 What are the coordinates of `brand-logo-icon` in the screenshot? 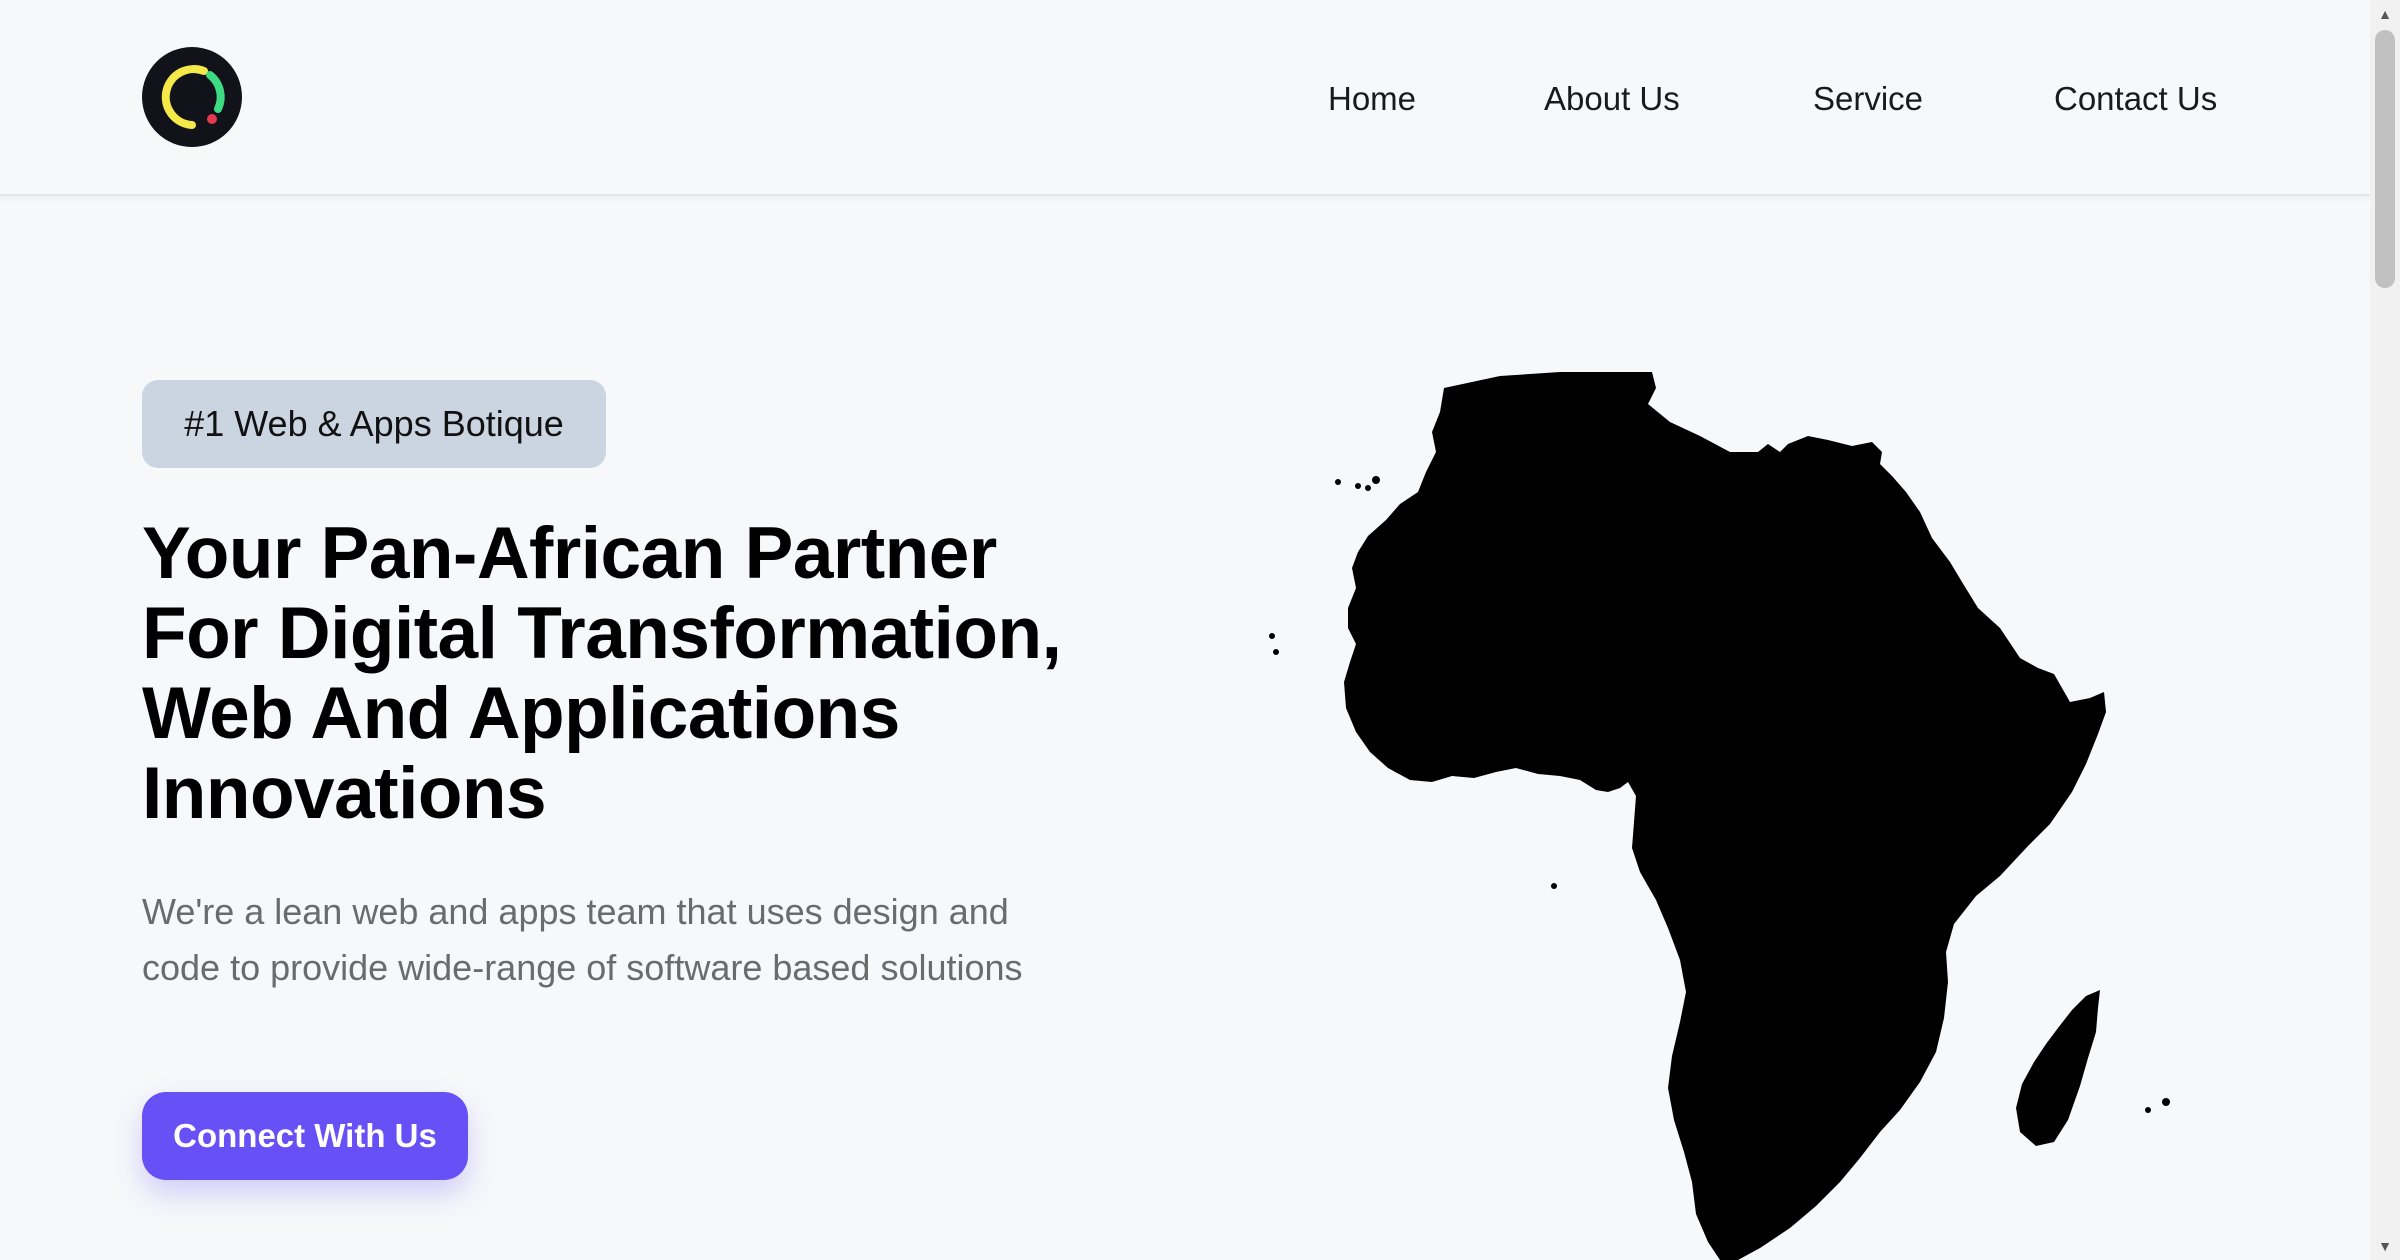 It's located at (192, 97).